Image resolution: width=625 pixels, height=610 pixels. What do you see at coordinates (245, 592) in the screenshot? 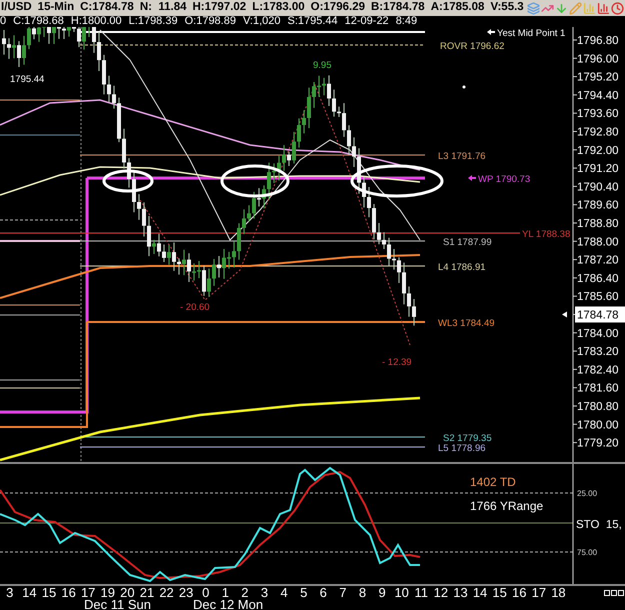
I see `time-axis-label: 2` at bounding box center [245, 592].